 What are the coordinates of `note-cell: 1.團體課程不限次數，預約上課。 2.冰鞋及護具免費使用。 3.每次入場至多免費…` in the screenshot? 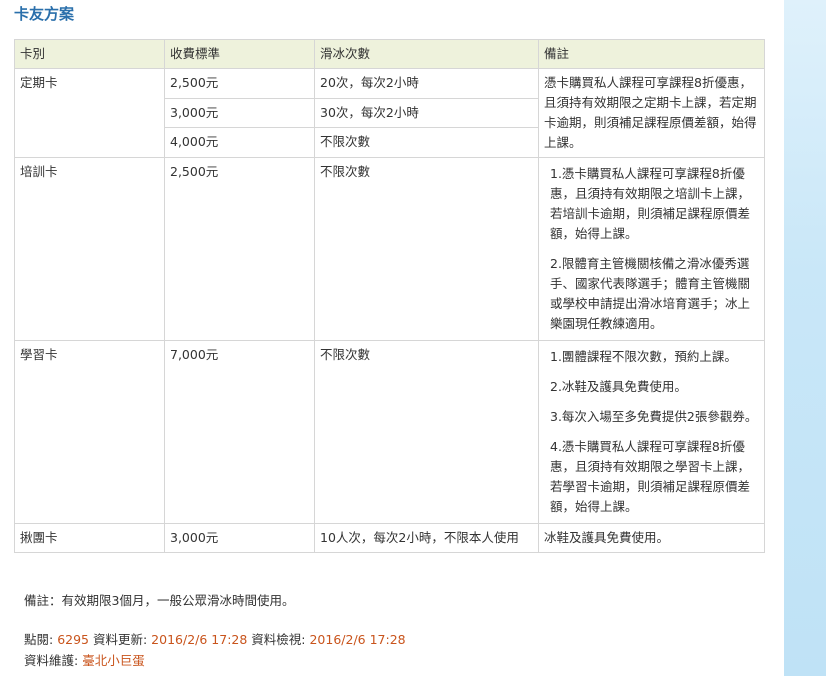 It's located at (651, 432).